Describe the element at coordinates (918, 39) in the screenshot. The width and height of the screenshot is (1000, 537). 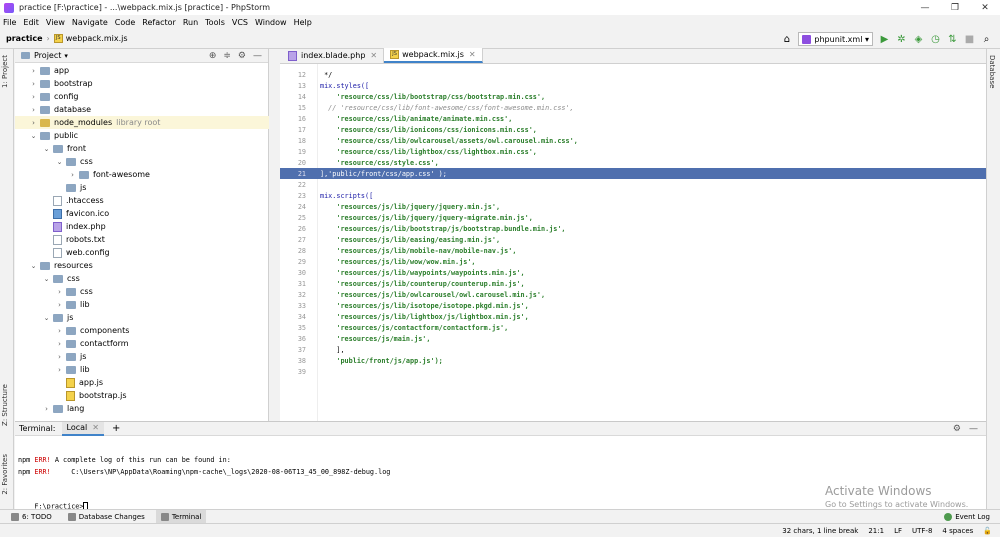
I see `coverage-icon: ◈` at that location.